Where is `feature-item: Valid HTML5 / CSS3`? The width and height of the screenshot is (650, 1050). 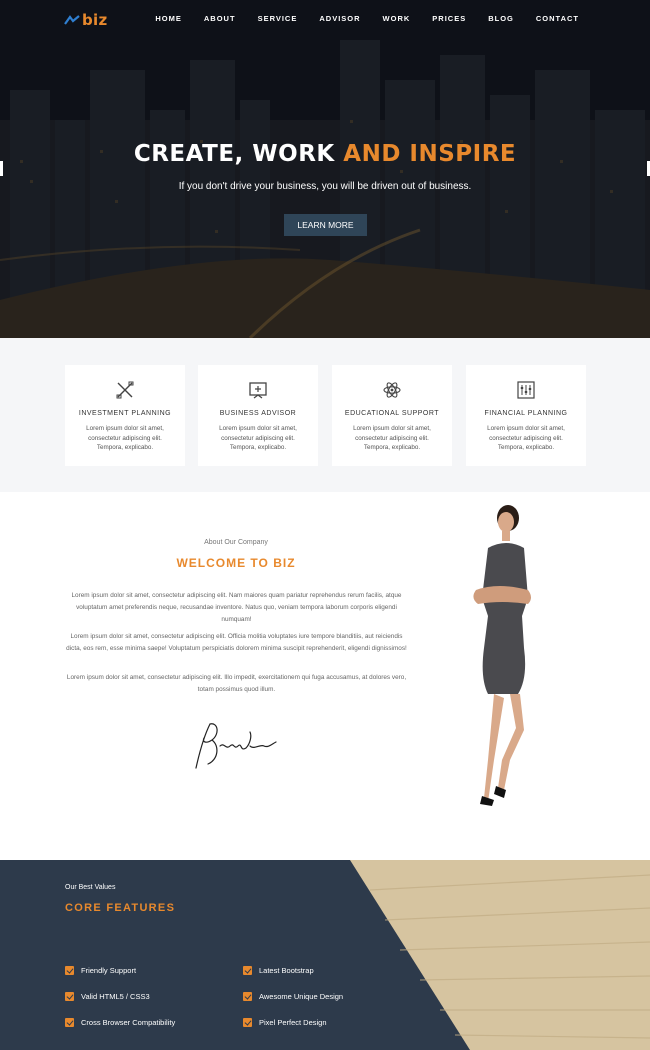 feature-item: Valid HTML5 / CSS3 is located at coordinates (107, 996).